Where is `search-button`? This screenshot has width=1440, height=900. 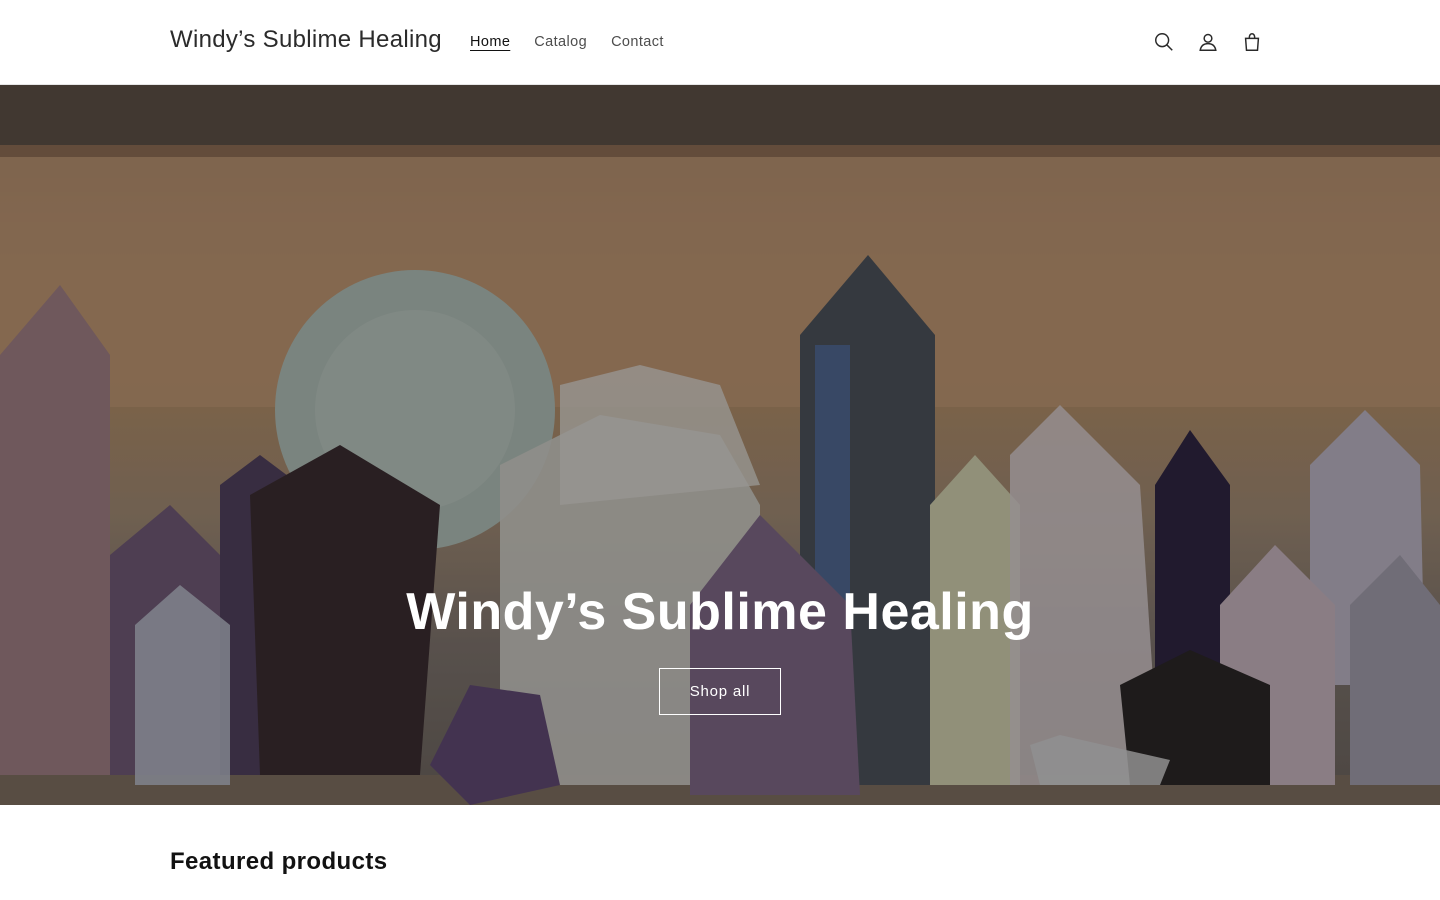
search-button is located at coordinates (1164, 42).